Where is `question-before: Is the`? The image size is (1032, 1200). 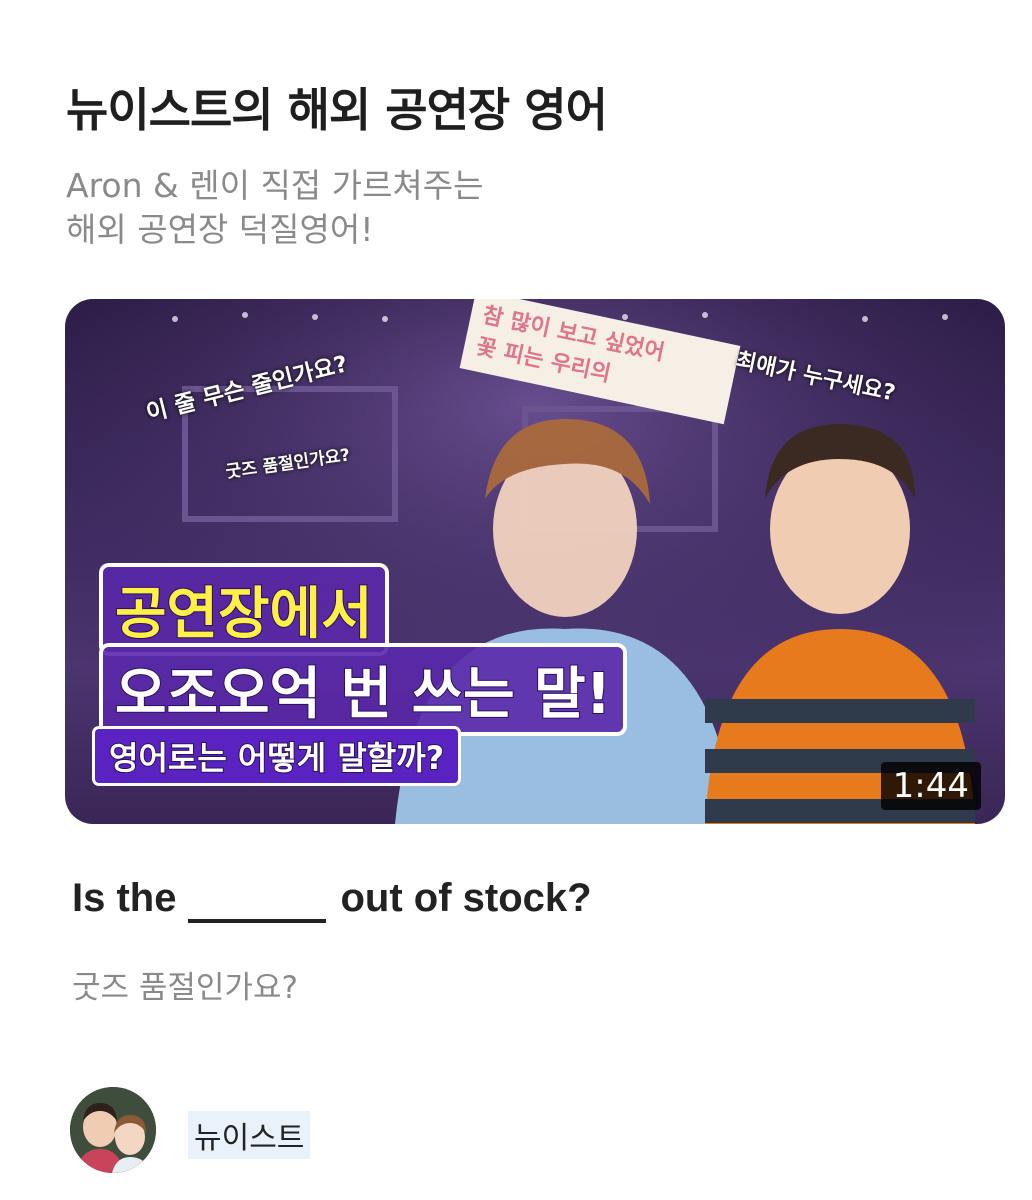
question-before: Is the is located at coordinates (124, 898).